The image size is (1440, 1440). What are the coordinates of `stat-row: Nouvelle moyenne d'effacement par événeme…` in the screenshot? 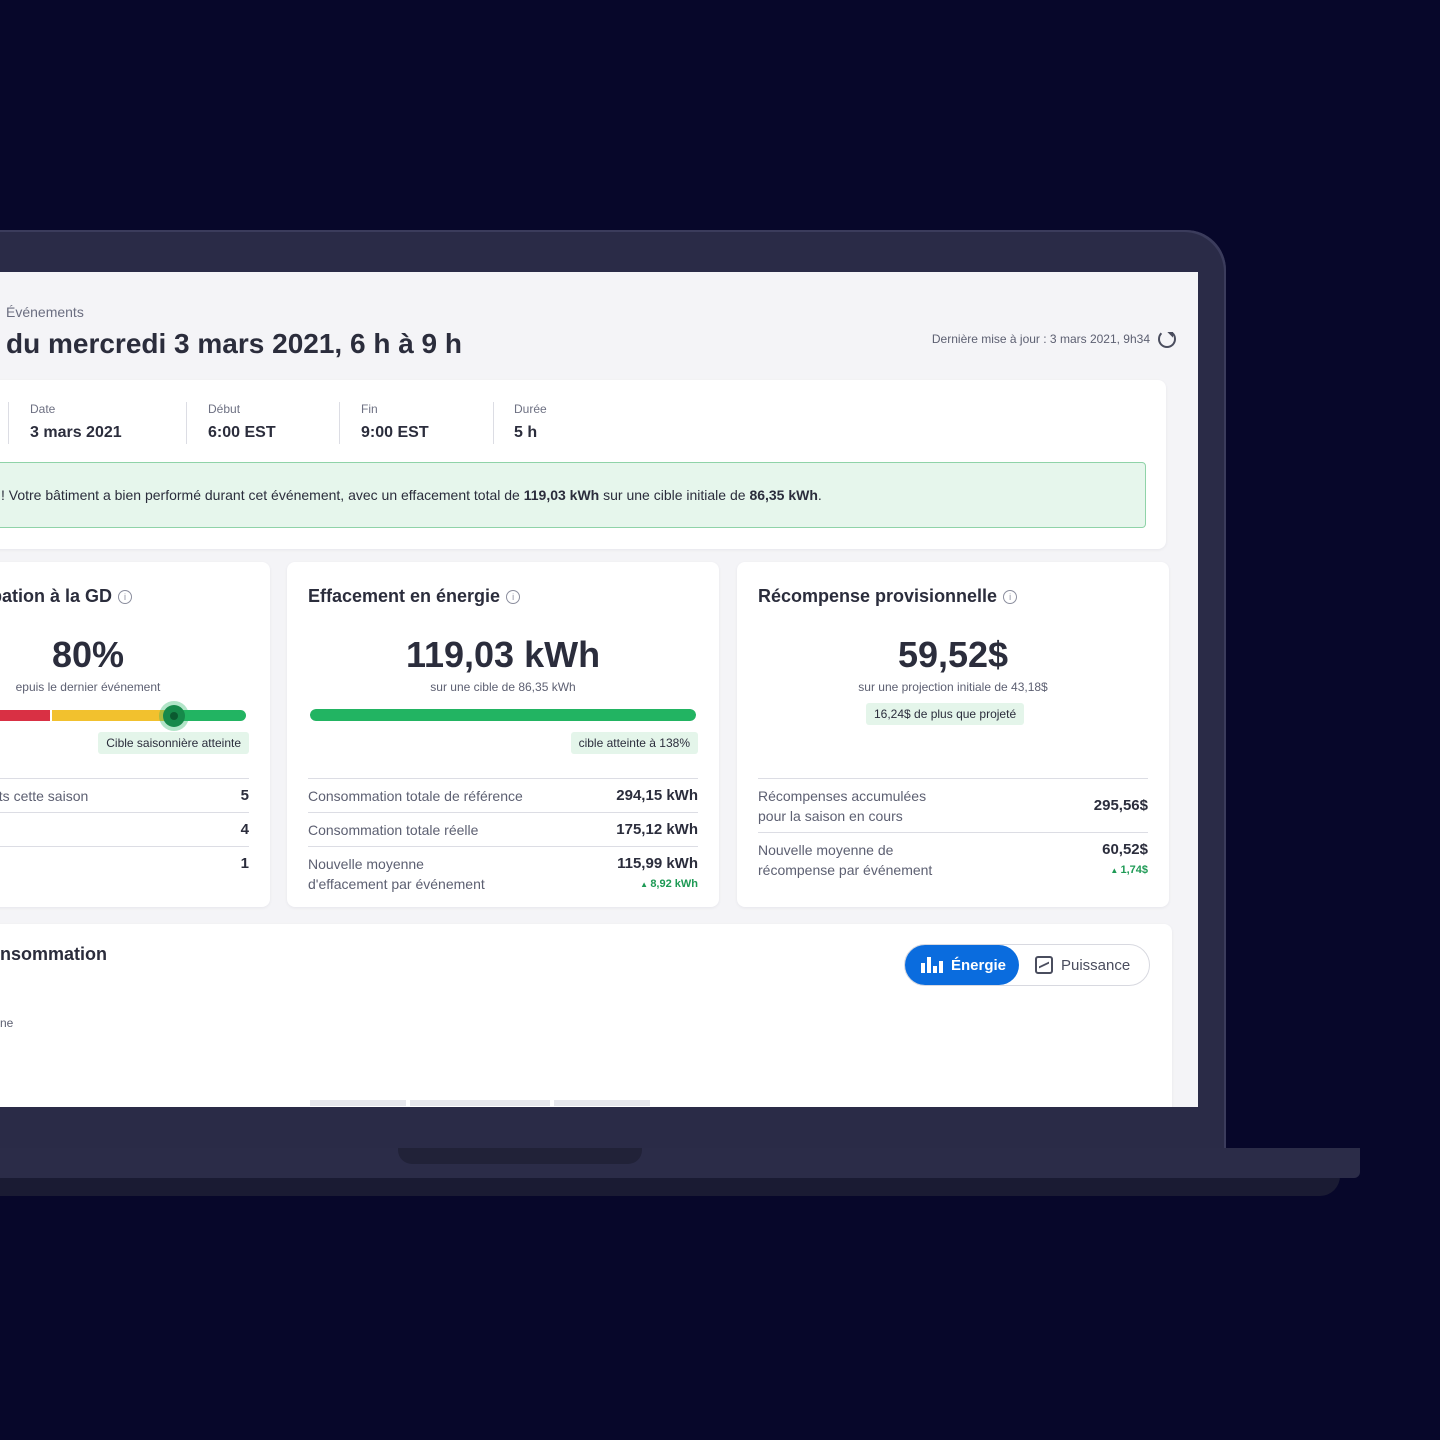 It's located at (503, 874).